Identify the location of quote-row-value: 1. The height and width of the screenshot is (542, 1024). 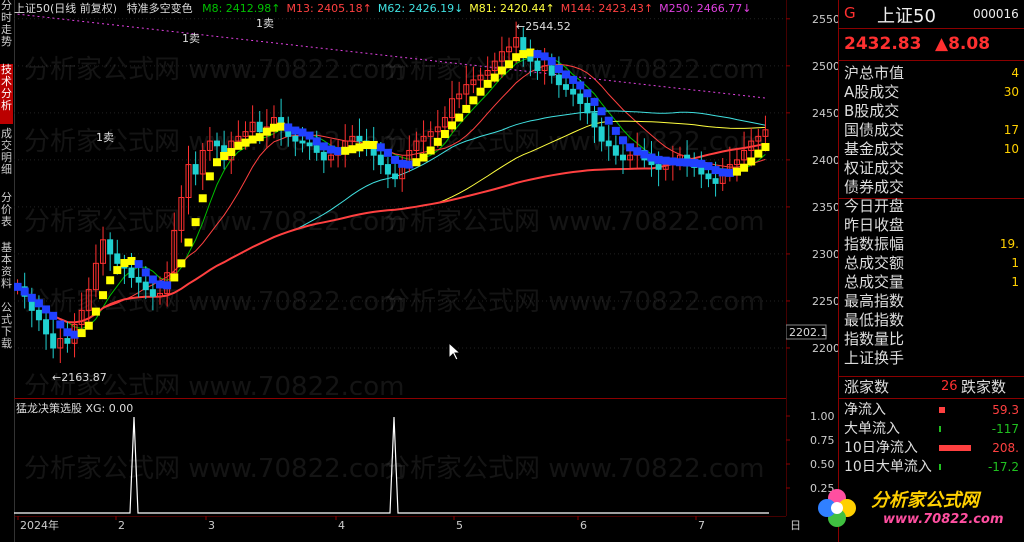
(1015, 263).